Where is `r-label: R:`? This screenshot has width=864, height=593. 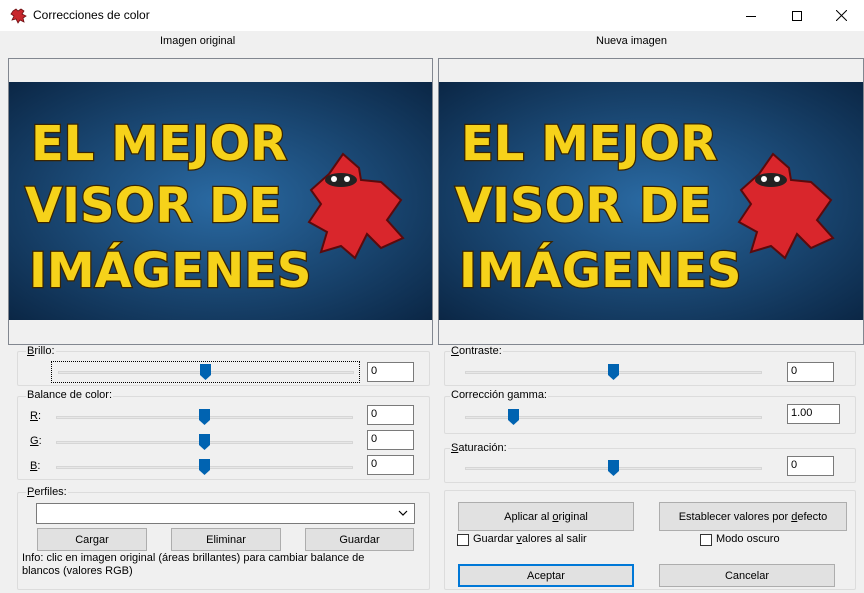
r-label: R: is located at coordinates (36, 416).